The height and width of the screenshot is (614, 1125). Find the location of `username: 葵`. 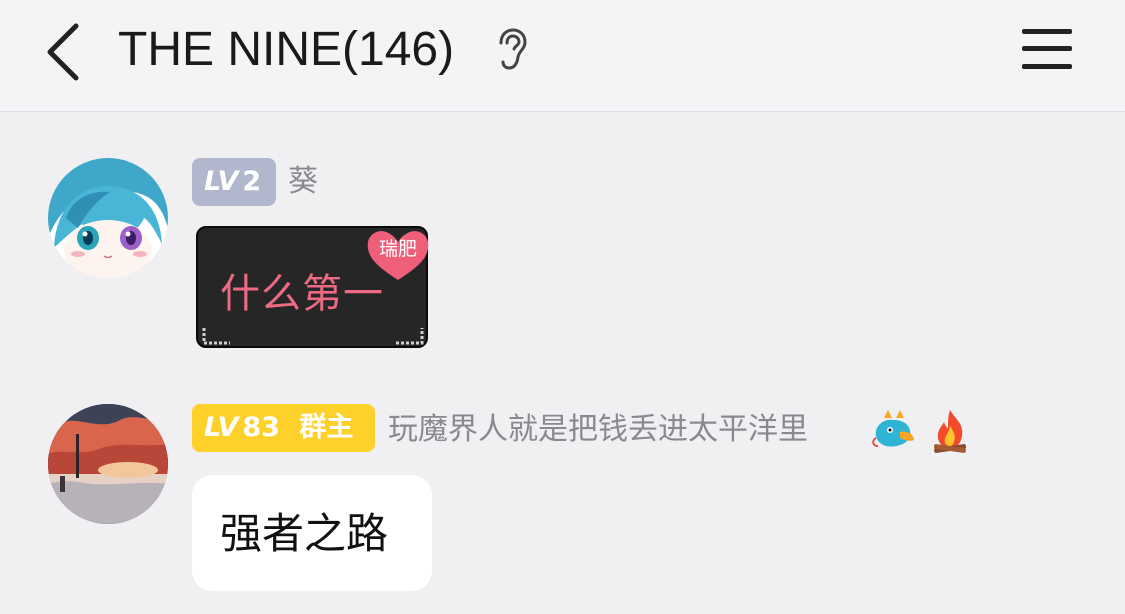

username: 葵 is located at coordinates (303, 182).